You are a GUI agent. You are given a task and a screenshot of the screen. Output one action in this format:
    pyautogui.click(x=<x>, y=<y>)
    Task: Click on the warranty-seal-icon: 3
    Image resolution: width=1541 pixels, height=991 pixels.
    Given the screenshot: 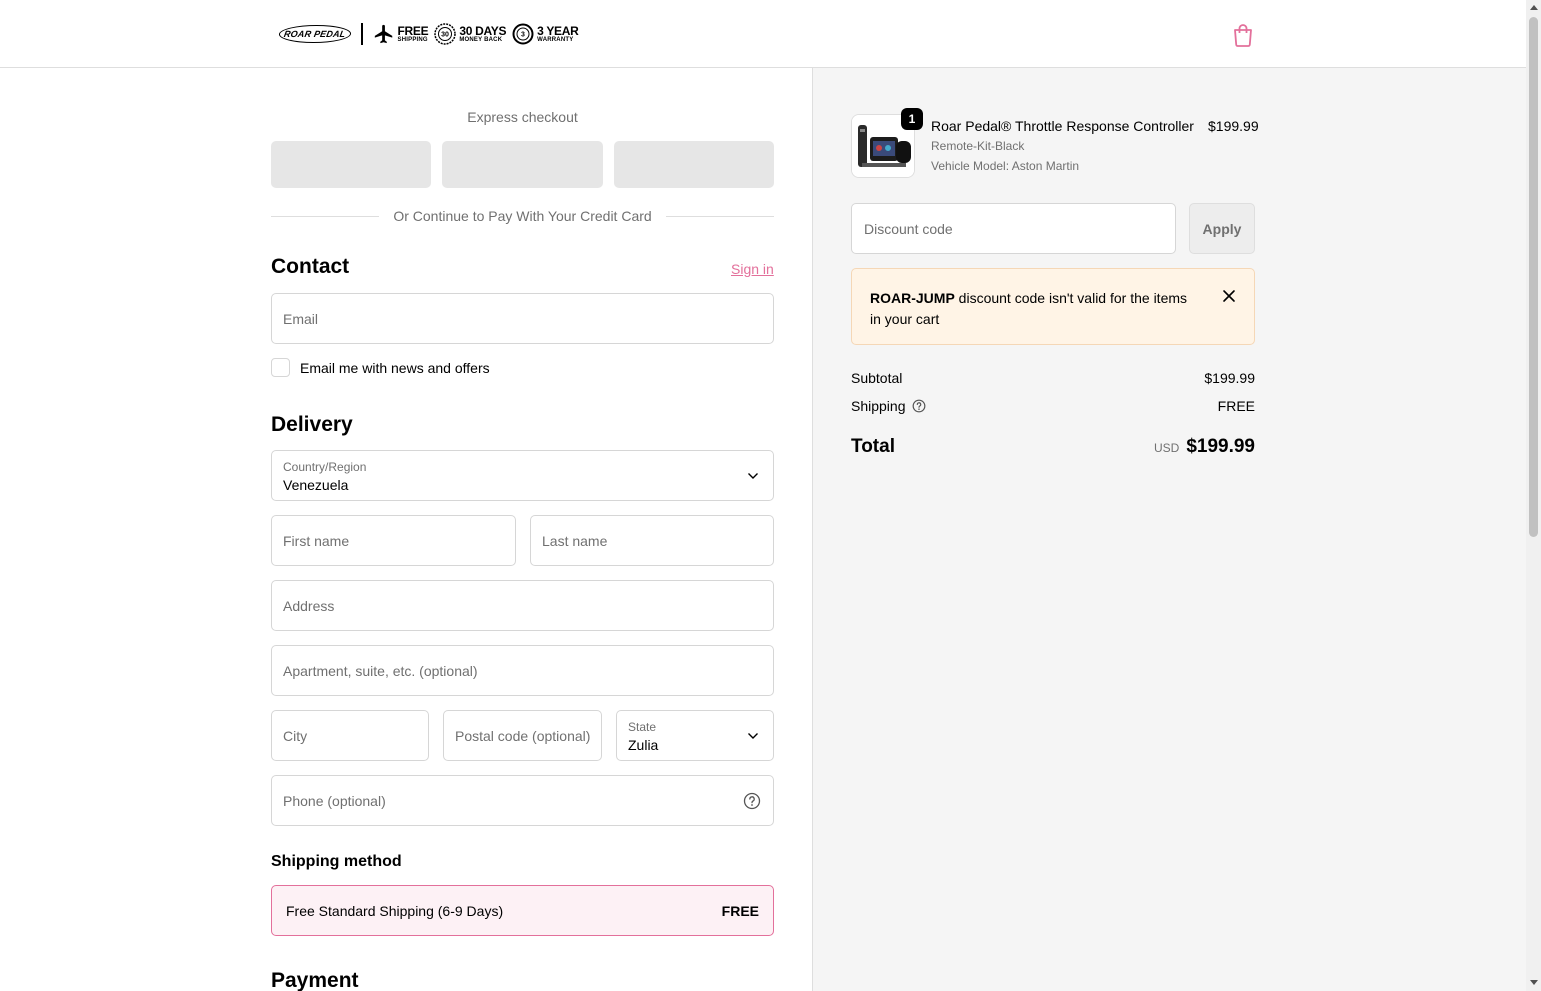 What is the action you would take?
    pyautogui.click(x=523, y=34)
    